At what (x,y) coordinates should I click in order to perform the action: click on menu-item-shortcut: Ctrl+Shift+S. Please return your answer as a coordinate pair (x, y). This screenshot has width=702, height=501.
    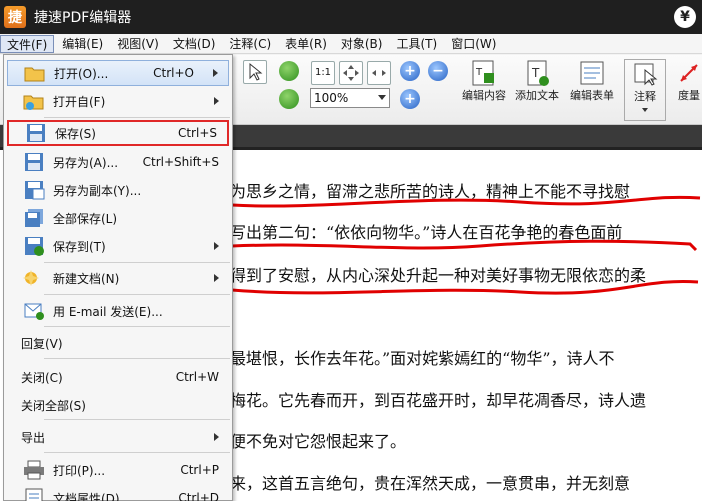
    Looking at the image, I should click on (180, 162).